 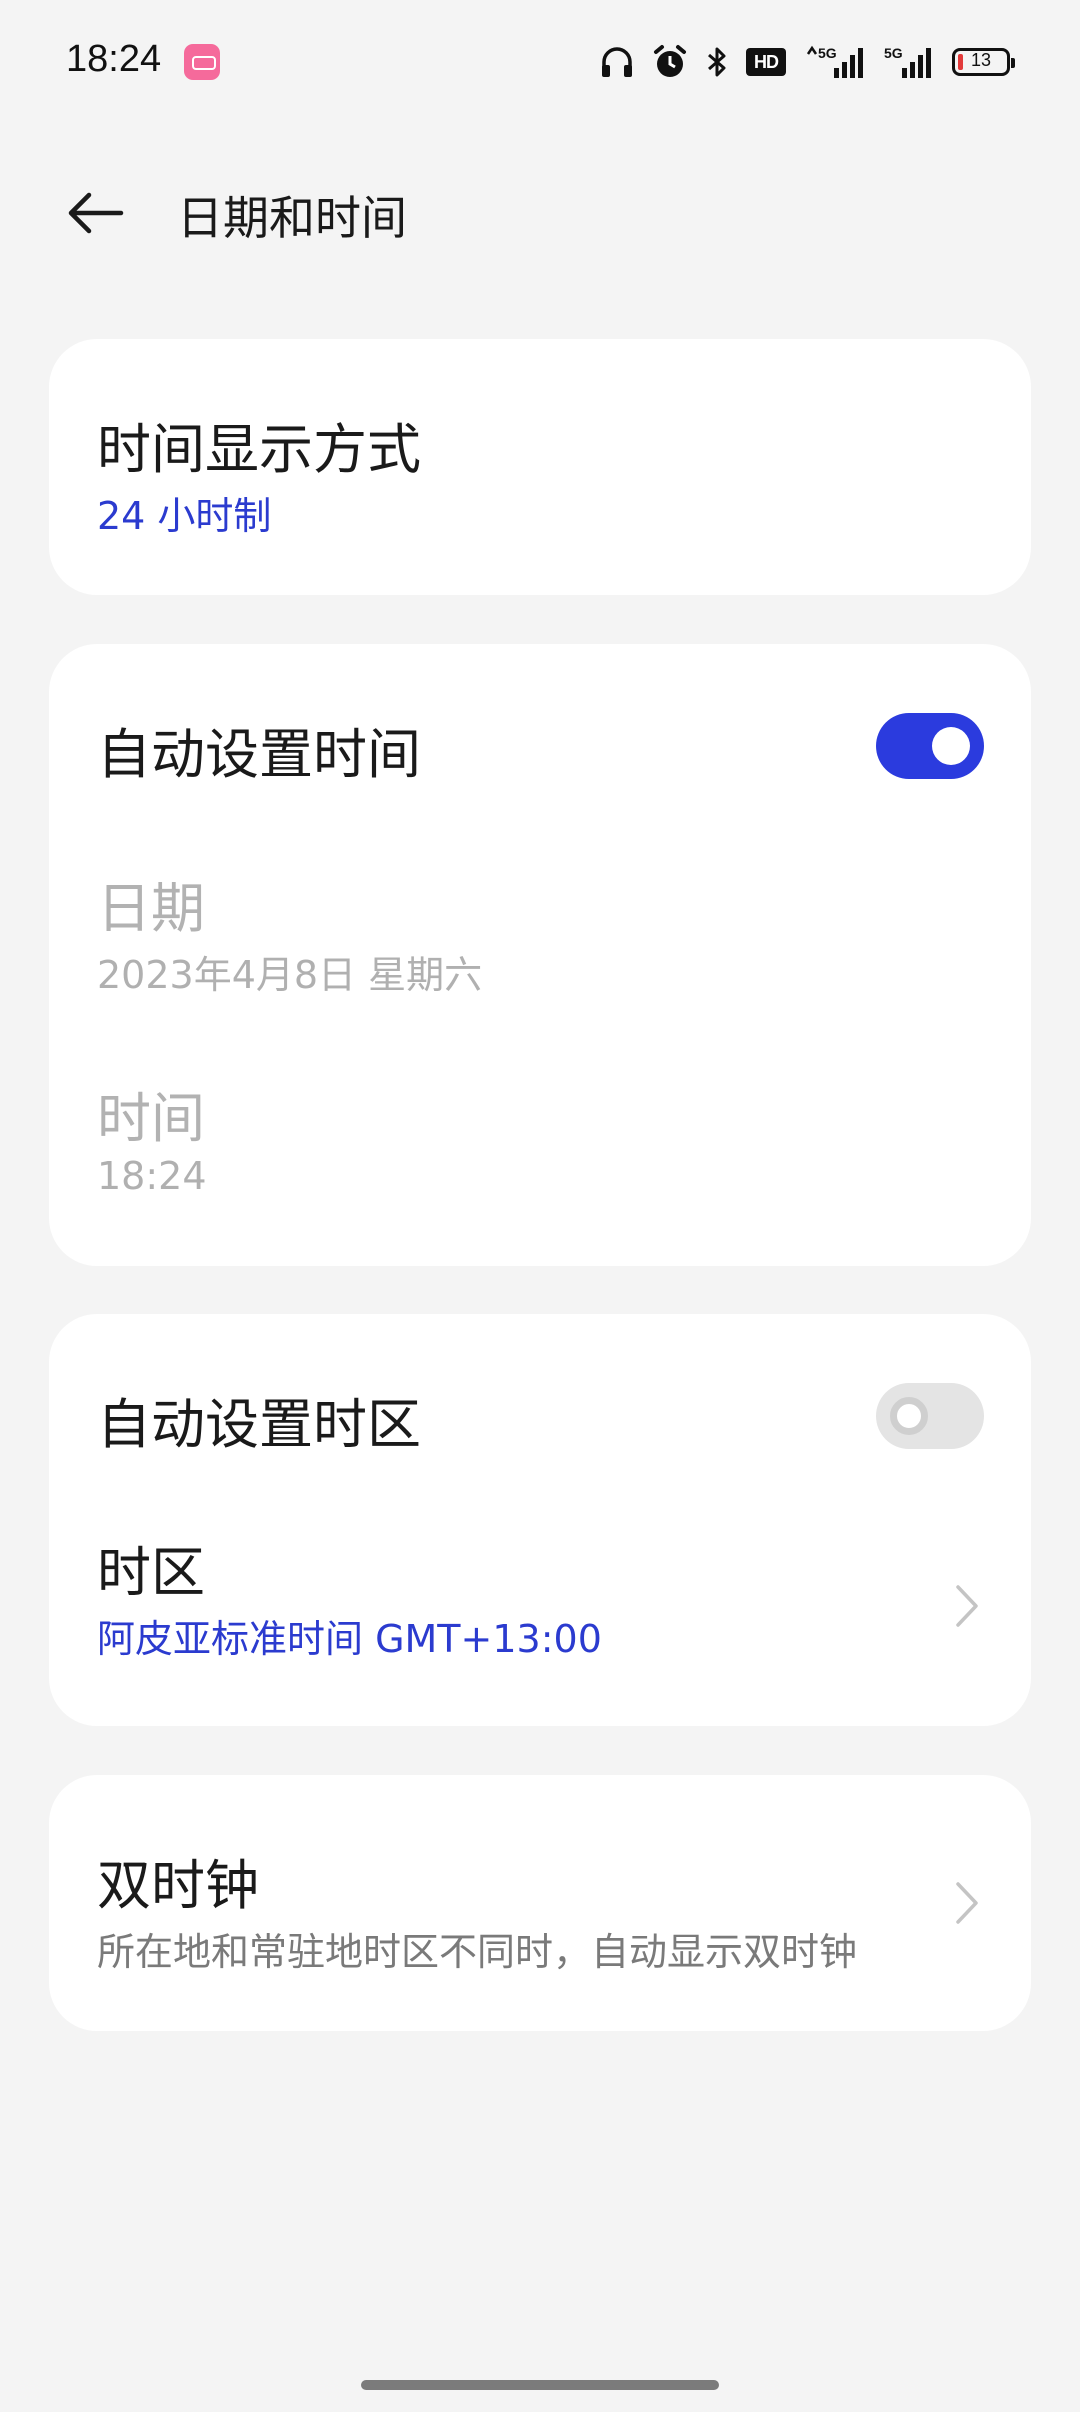 I want to click on time-value: 18:24, so click(x=152, y=1176).